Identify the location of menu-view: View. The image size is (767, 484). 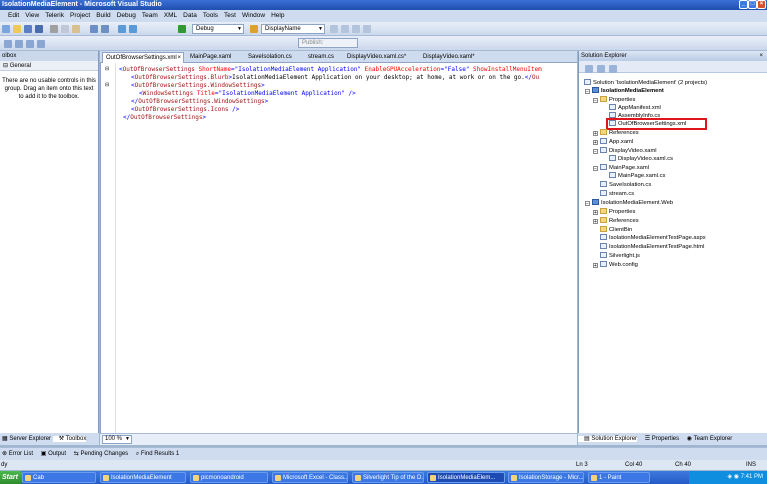
(32, 16).